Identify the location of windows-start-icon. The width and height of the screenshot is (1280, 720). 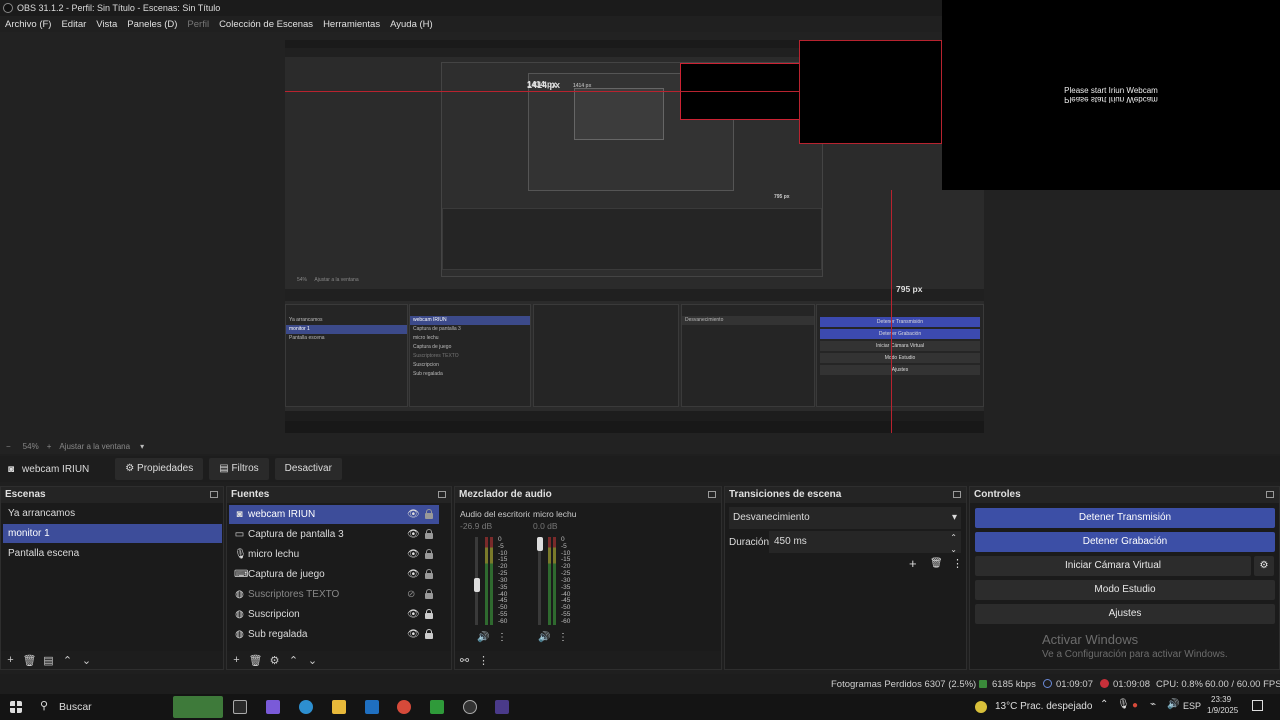
(16, 707).